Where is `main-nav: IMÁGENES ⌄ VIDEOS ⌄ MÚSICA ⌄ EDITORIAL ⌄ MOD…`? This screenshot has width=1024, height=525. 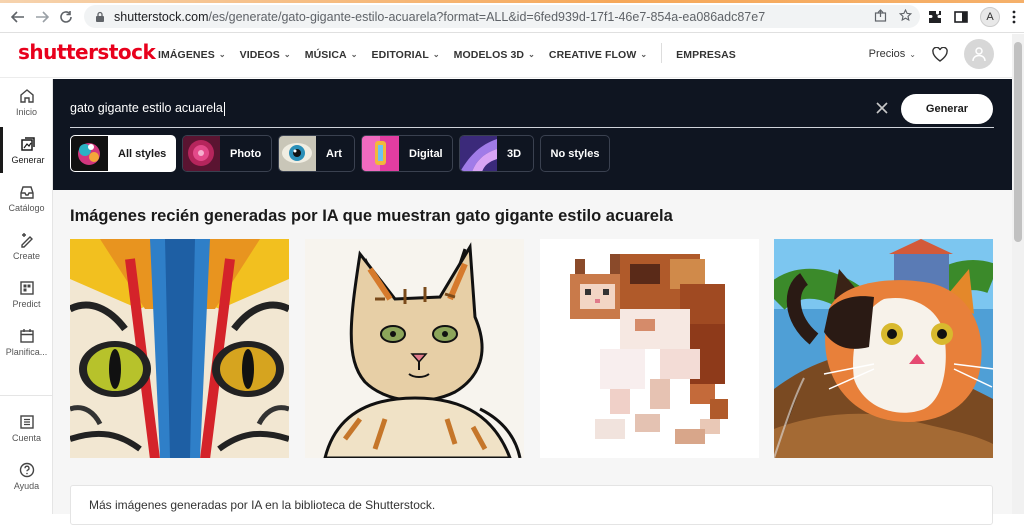
main-nav: IMÁGENES ⌄ VIDEOS ⌄ MÚSICA ⌄ EDITORIAL ⌄ MOD… is located at coordinates (447, 53).